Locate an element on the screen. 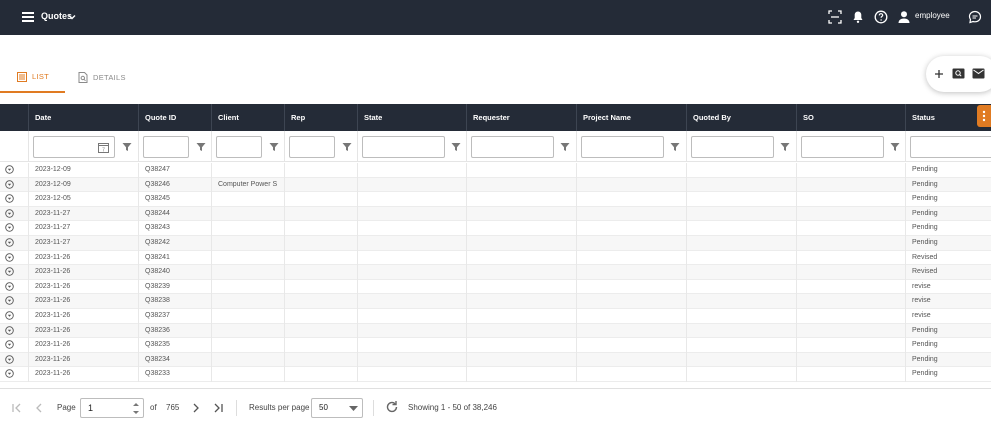  refresh-icon is located at coordinates (392, 407).